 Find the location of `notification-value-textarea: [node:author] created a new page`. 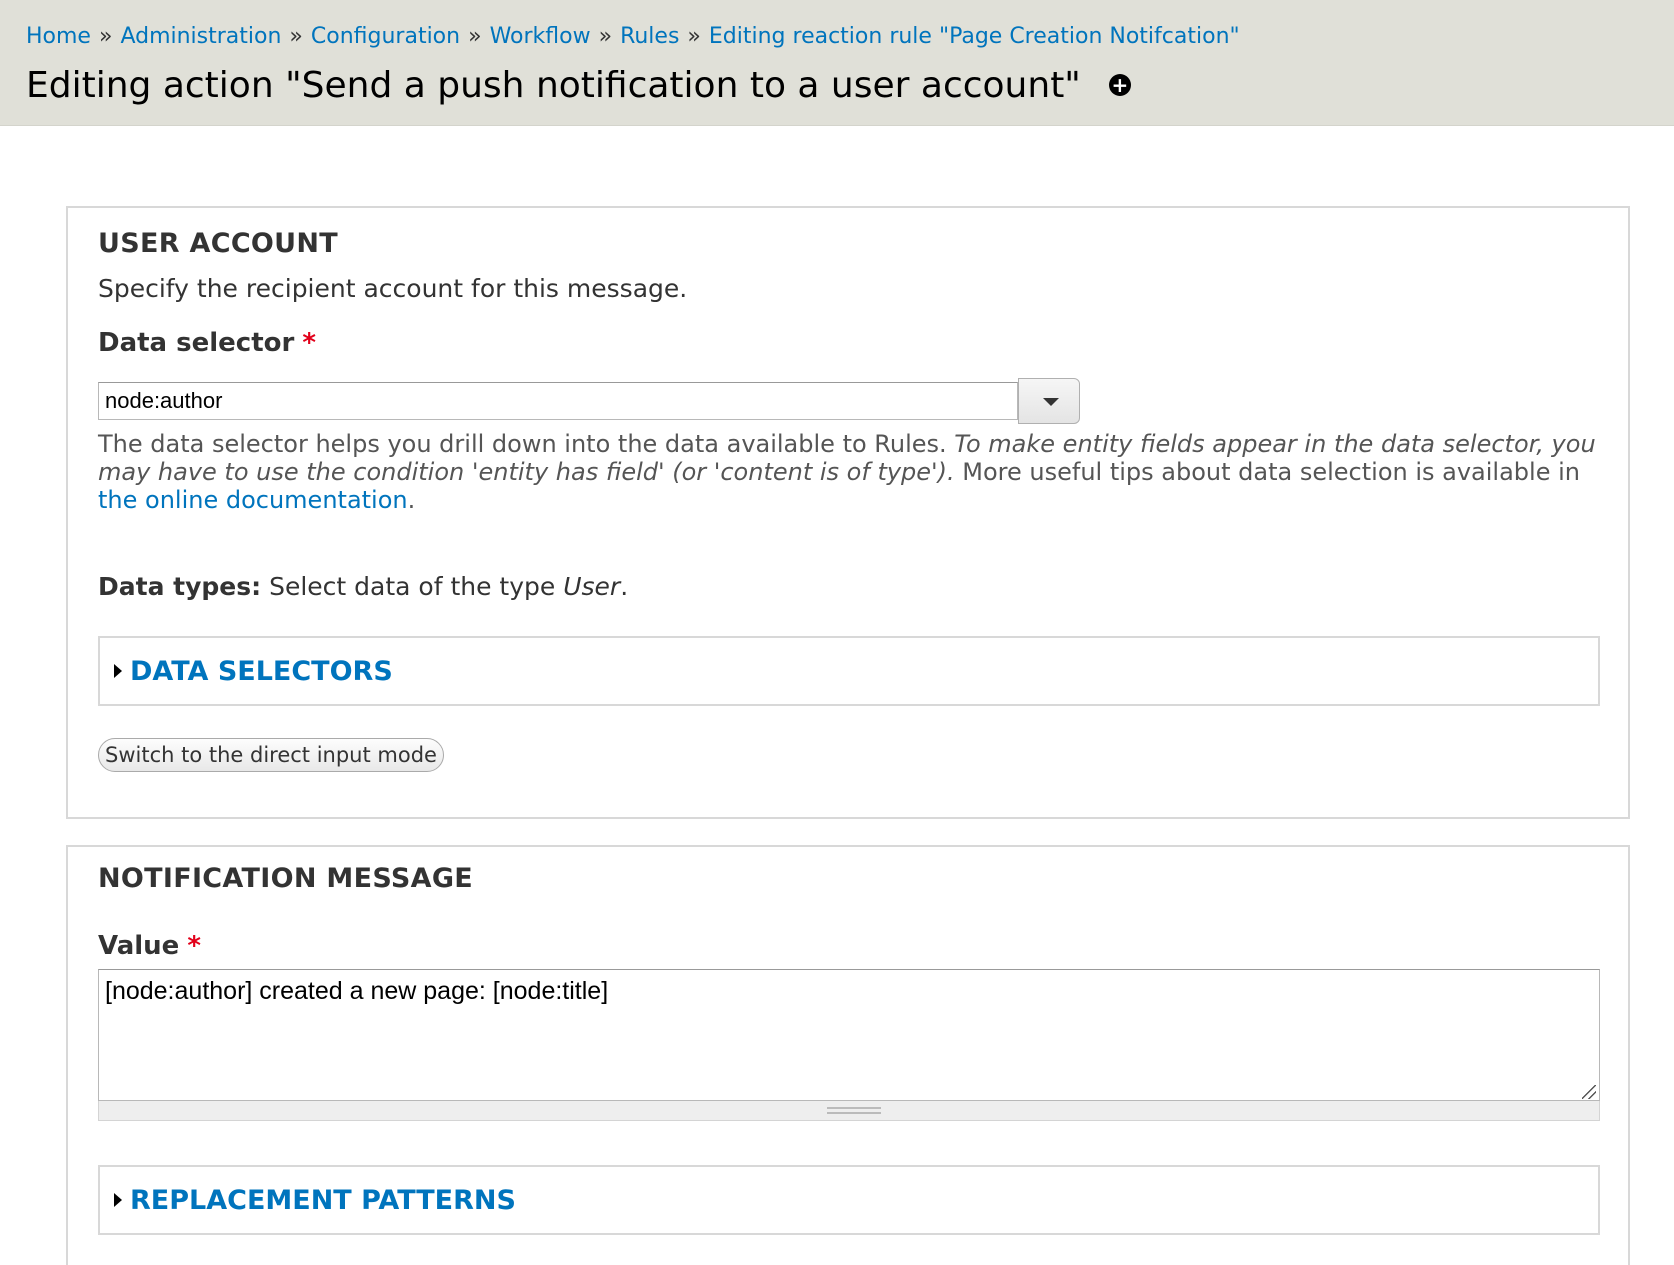

notification-value-textarea: [node:author] created a new page is located at coordinates (849, 1035).